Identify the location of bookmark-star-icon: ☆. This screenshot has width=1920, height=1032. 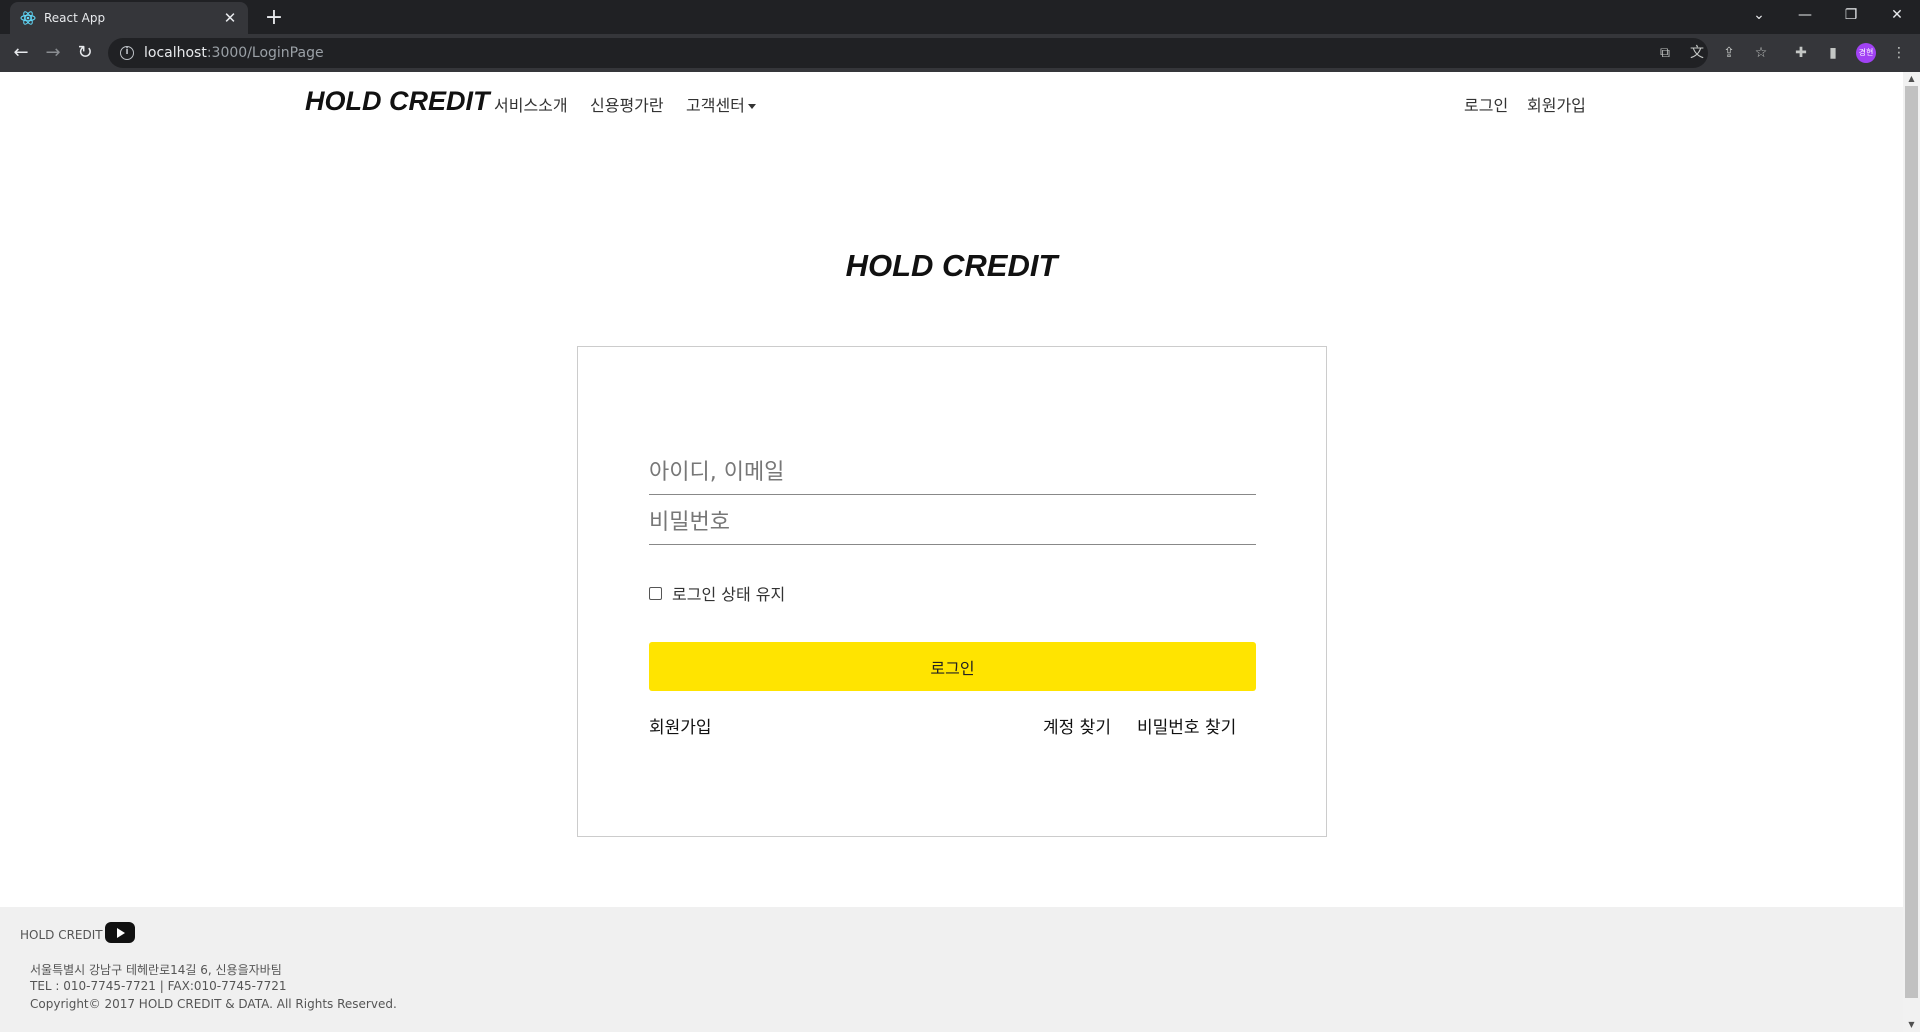
(1761, 53).